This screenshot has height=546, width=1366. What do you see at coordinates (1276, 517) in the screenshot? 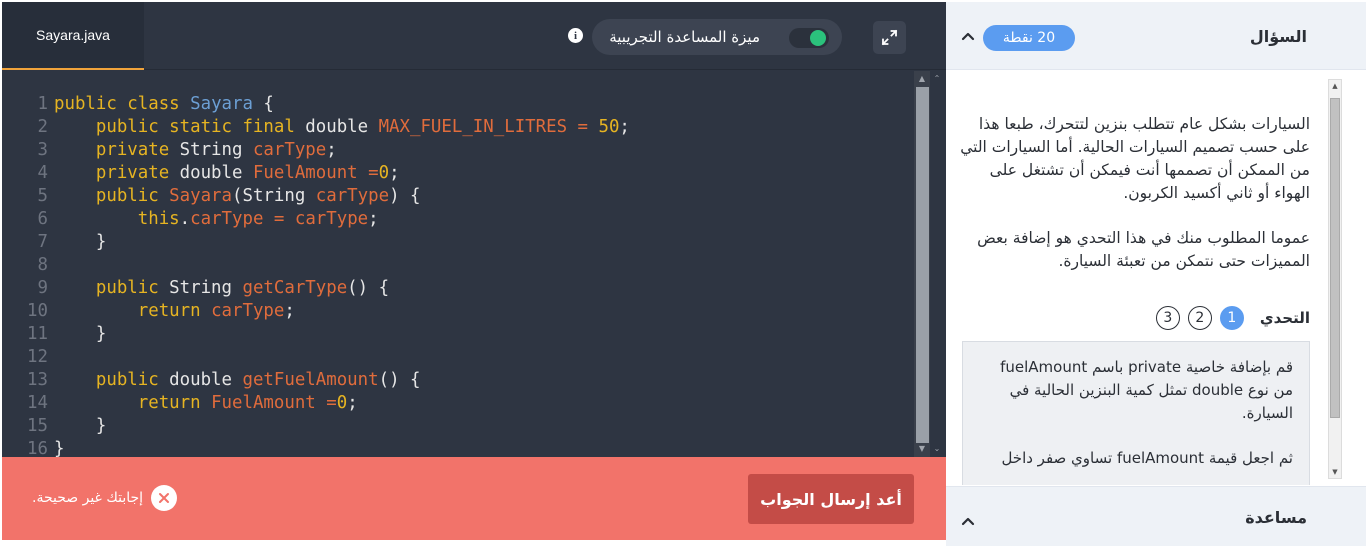
I see `help-title: مساعدة` at bounding box center [1276, 517].